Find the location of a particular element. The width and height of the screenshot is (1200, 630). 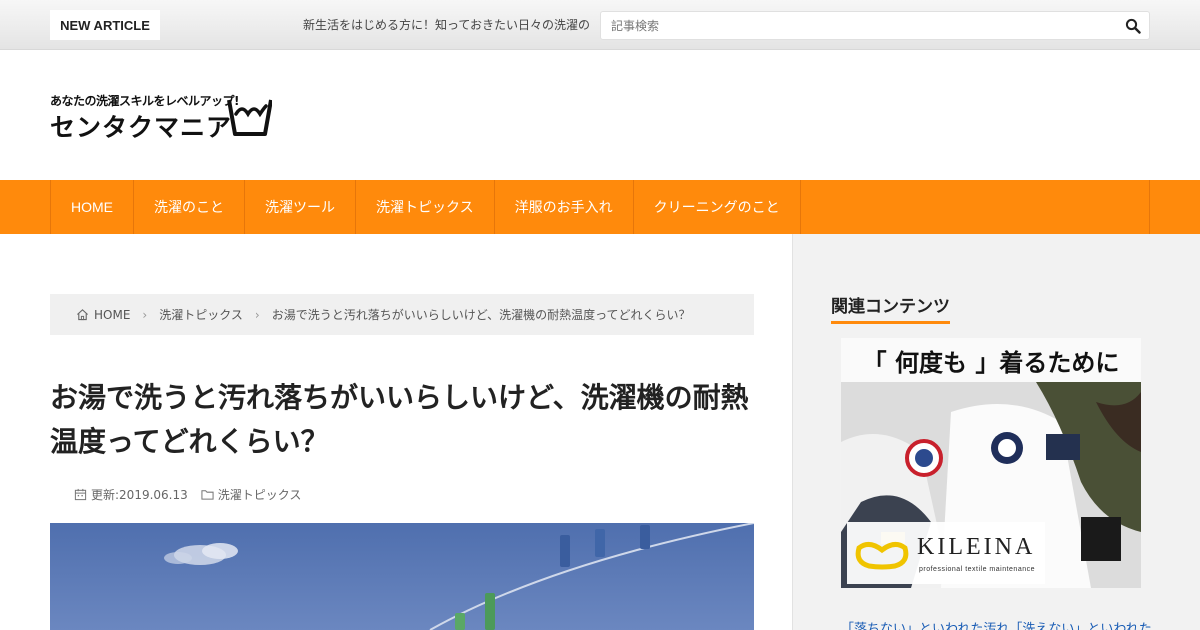

search-box is located at coordinates (875, 25).